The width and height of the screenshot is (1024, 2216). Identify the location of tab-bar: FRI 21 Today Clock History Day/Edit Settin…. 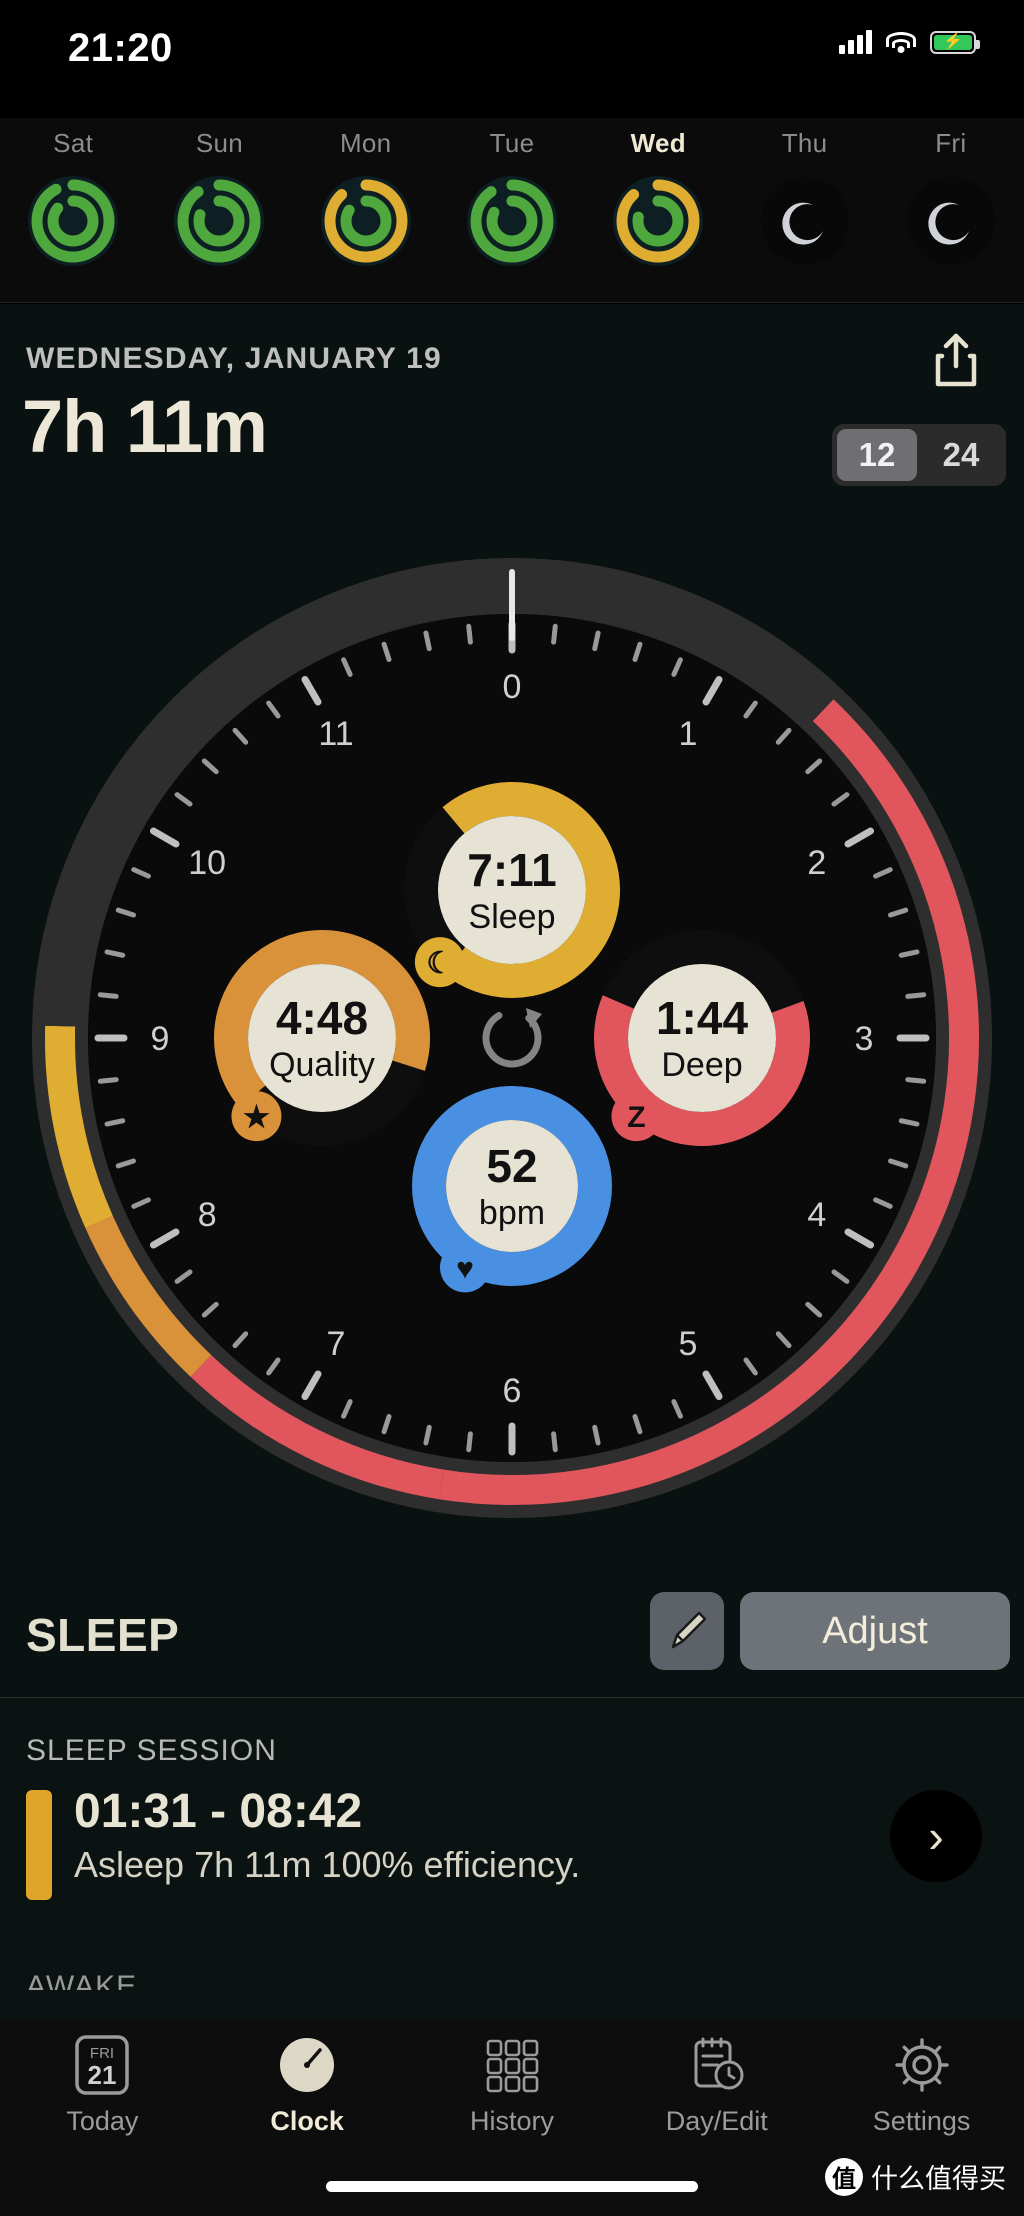
(512, 2118).